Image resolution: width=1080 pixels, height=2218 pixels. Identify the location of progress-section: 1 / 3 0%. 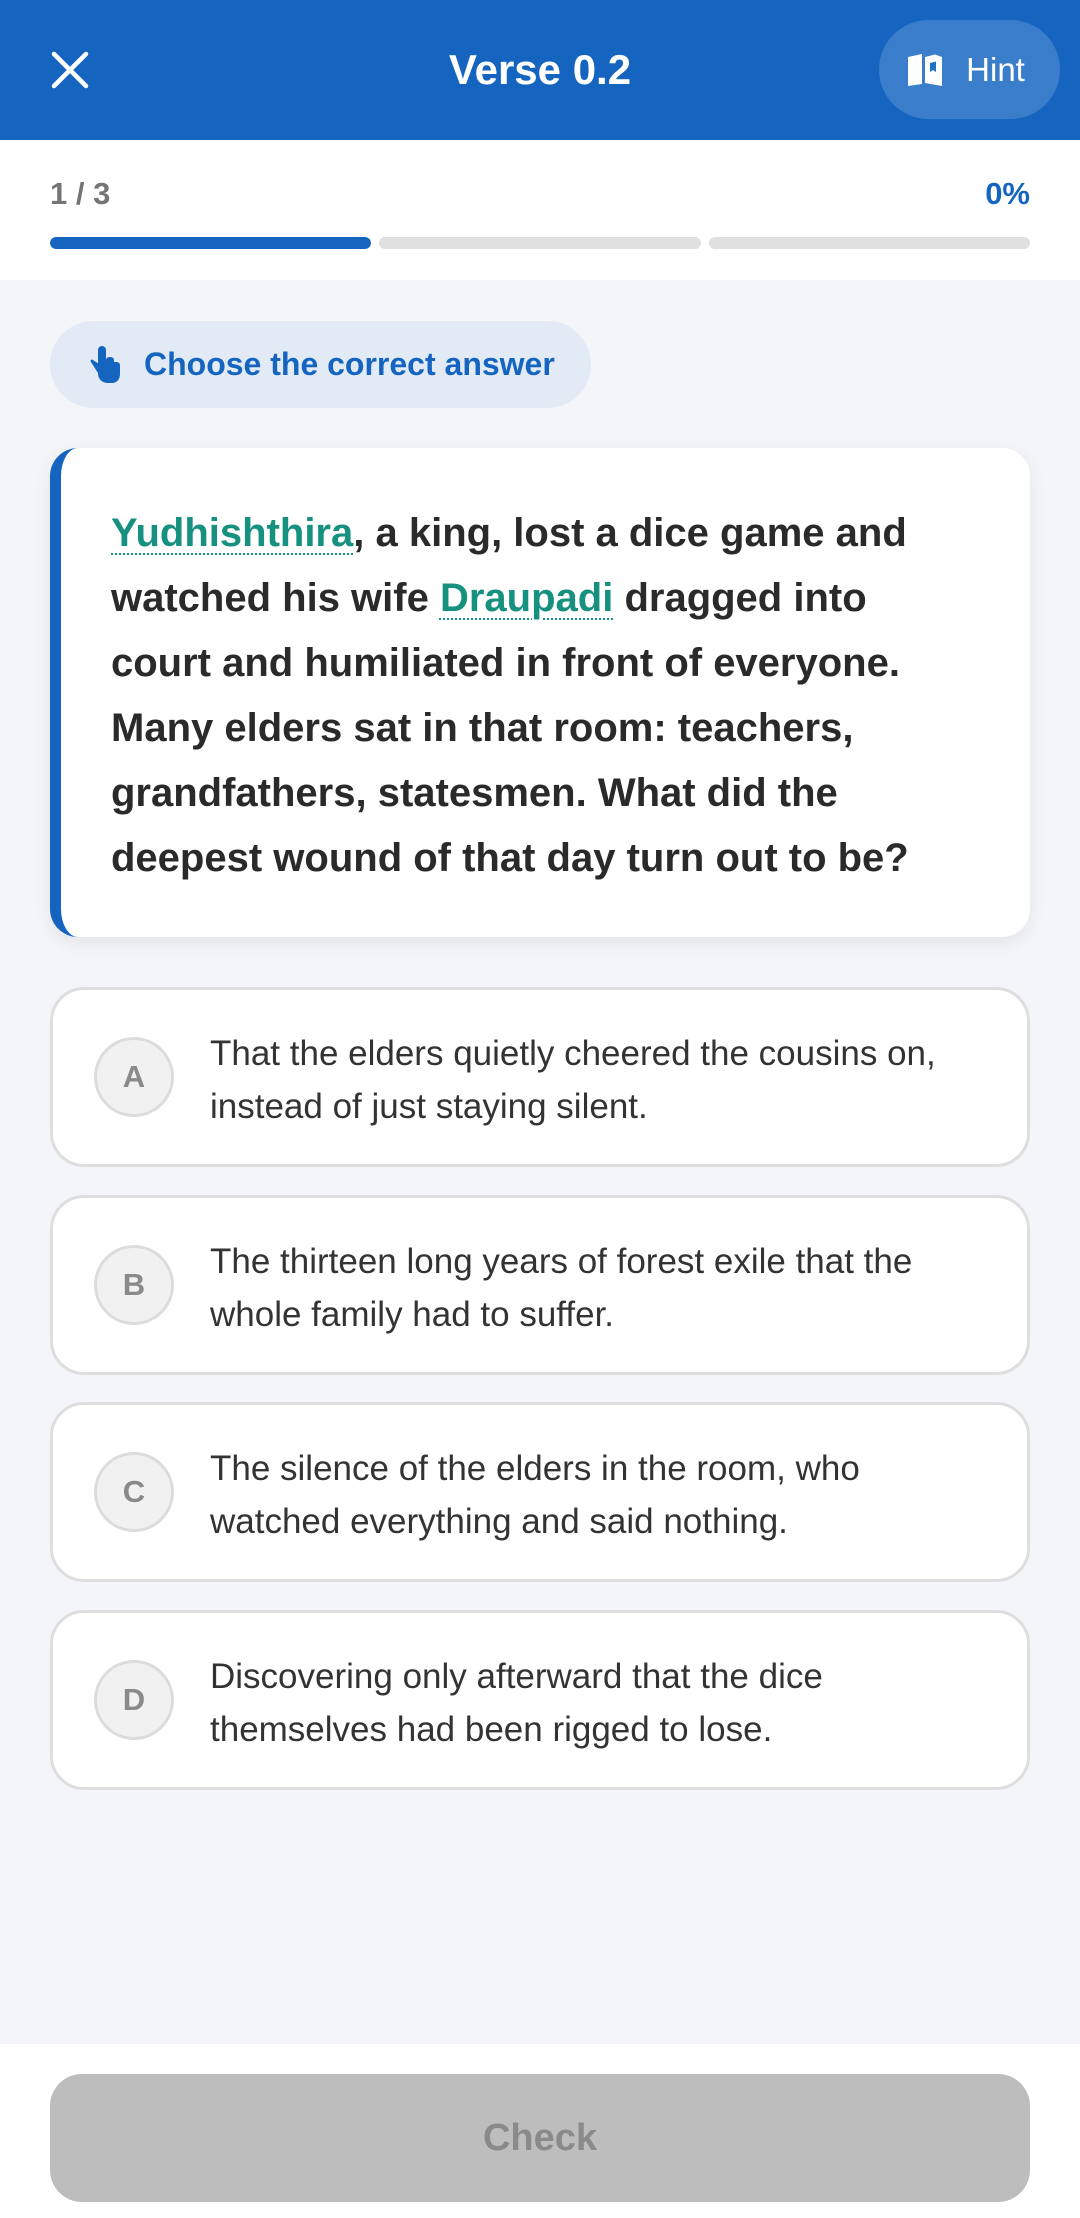
(540, 210).